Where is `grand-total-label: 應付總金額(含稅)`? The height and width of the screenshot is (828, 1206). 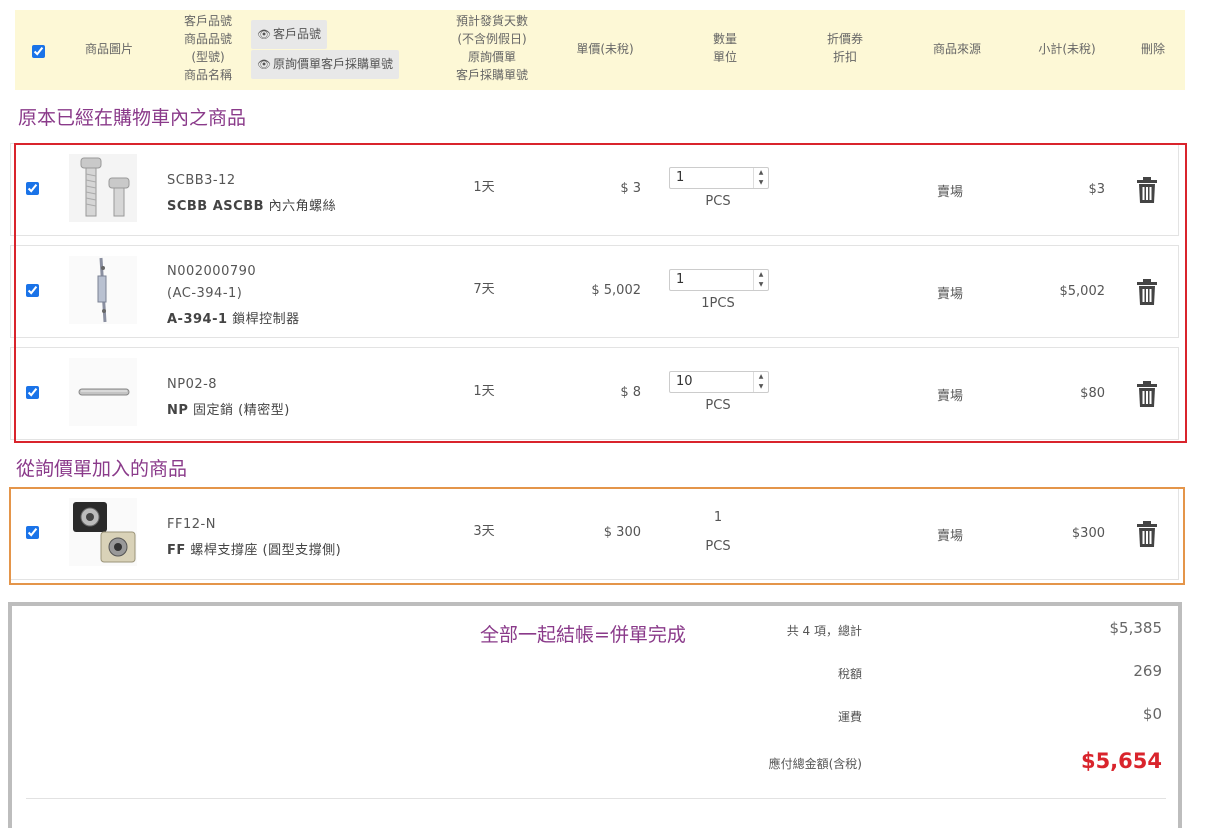 grand-total-label: 應付總金額(含稅) is located at coordinates (815, 764).